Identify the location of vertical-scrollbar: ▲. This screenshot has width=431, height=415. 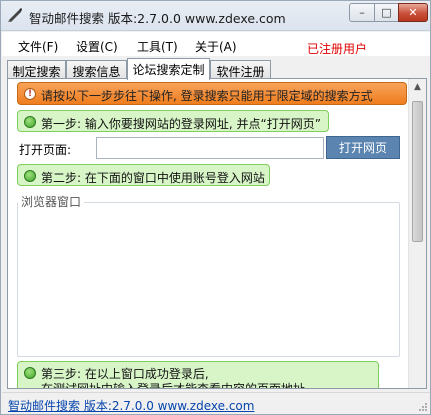
(417, 233).